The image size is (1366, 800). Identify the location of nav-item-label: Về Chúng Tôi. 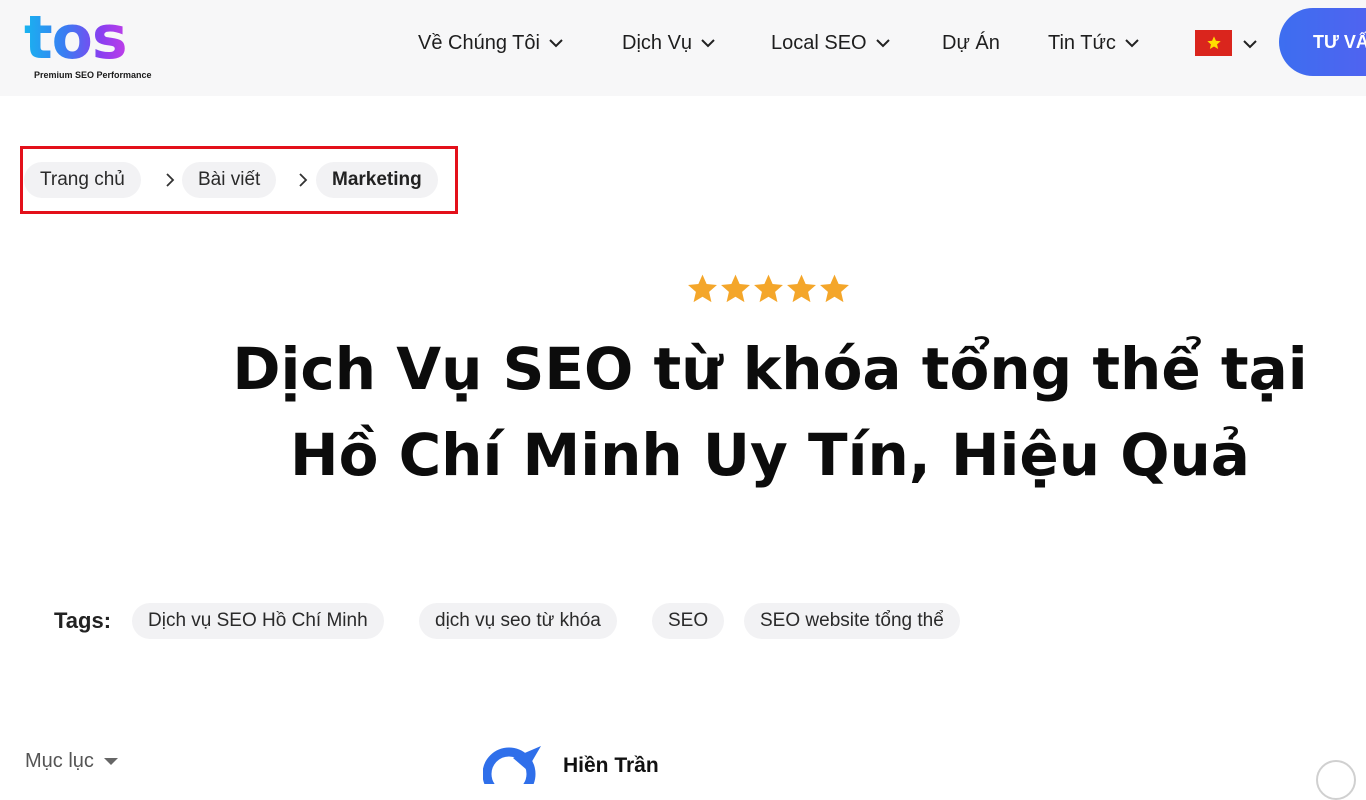
(479, 42).